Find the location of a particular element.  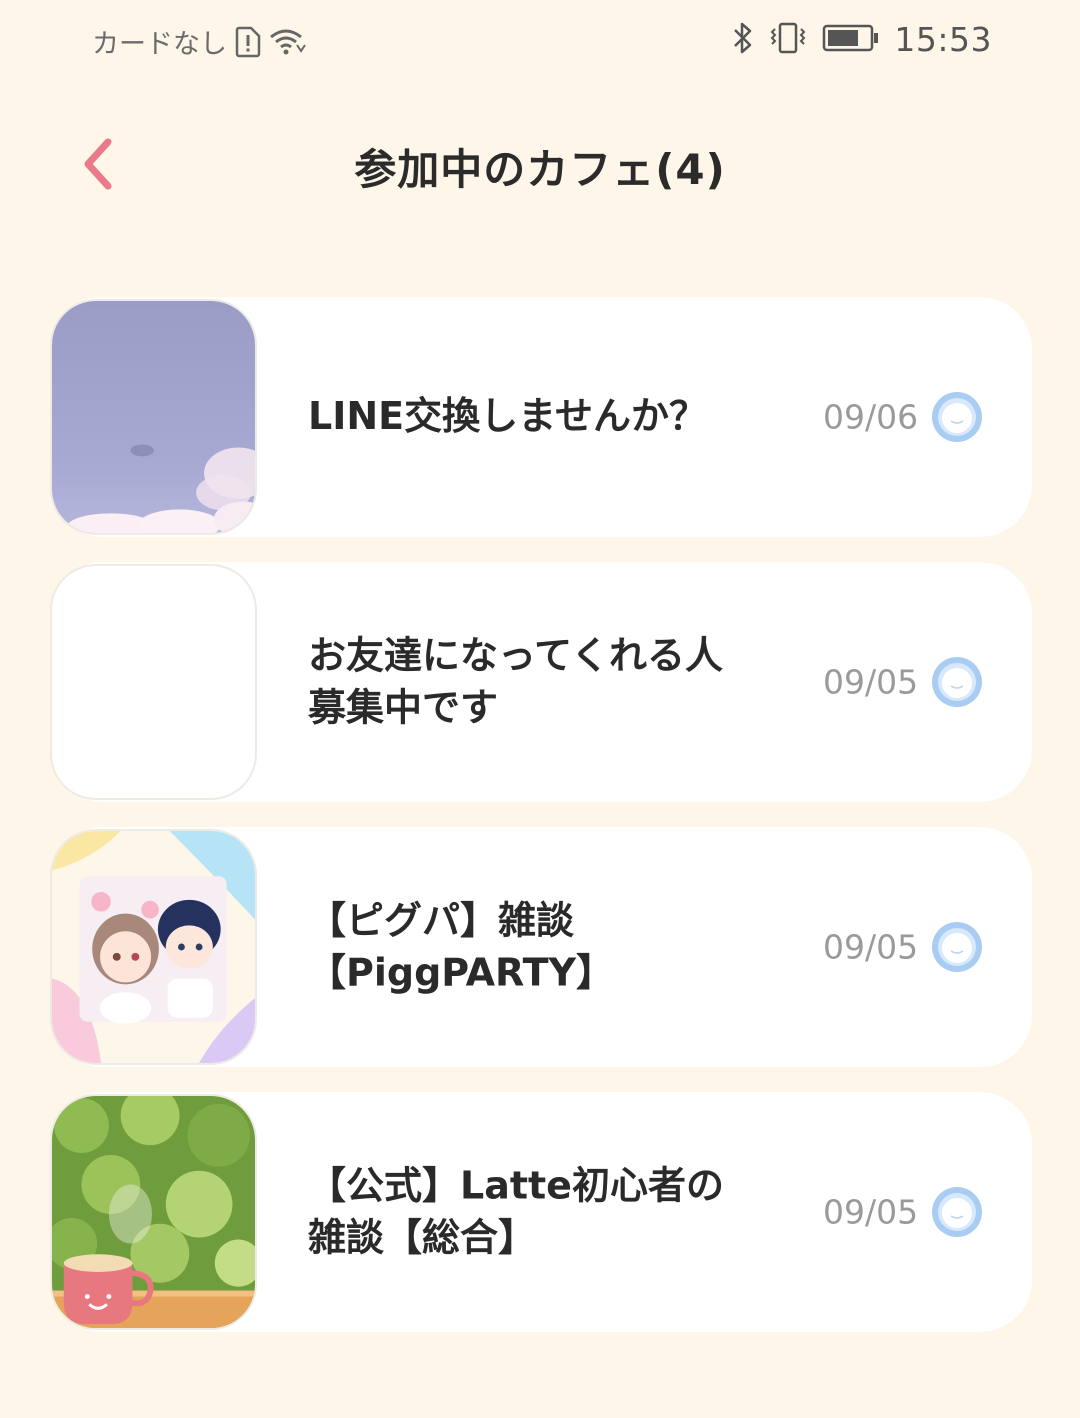

cafe-name: お友達になってくれる人 募集中です is located at coordinates (515, 681).